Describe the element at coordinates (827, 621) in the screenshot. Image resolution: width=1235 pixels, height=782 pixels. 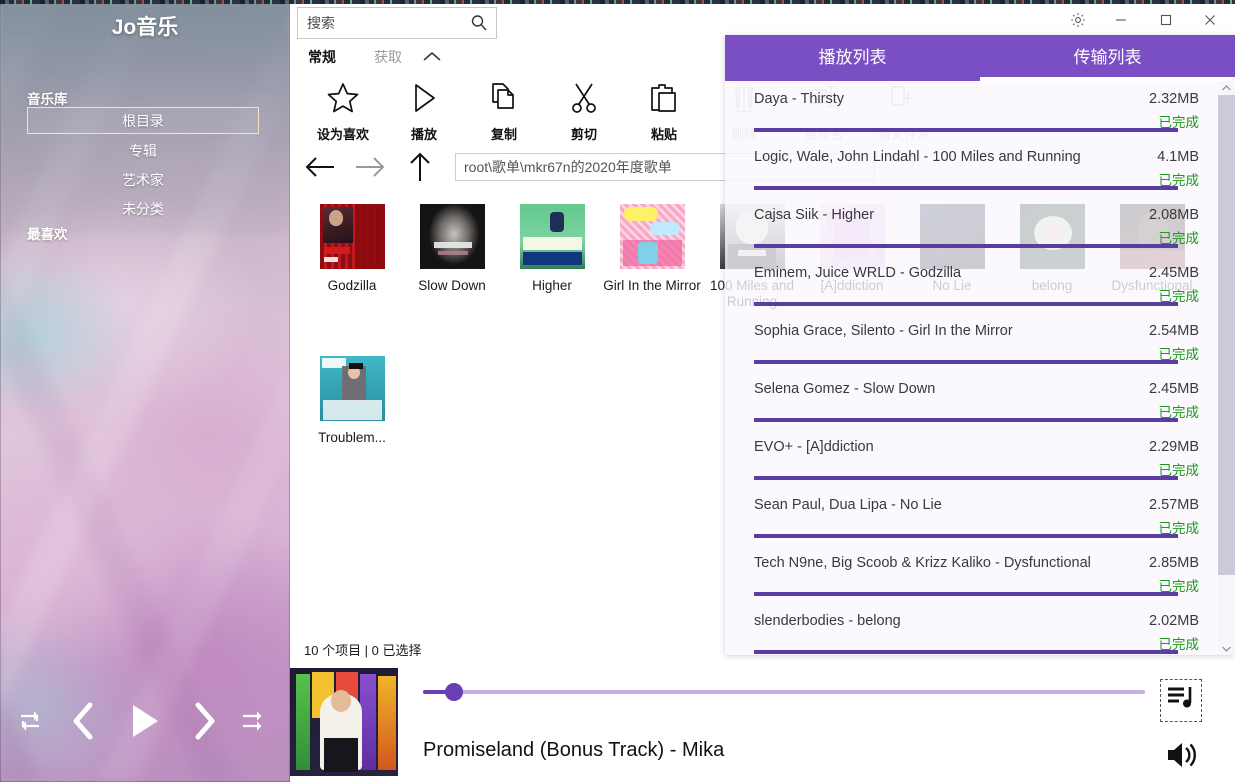
I see `transfer-name: slenderbodies - belong` at that location.